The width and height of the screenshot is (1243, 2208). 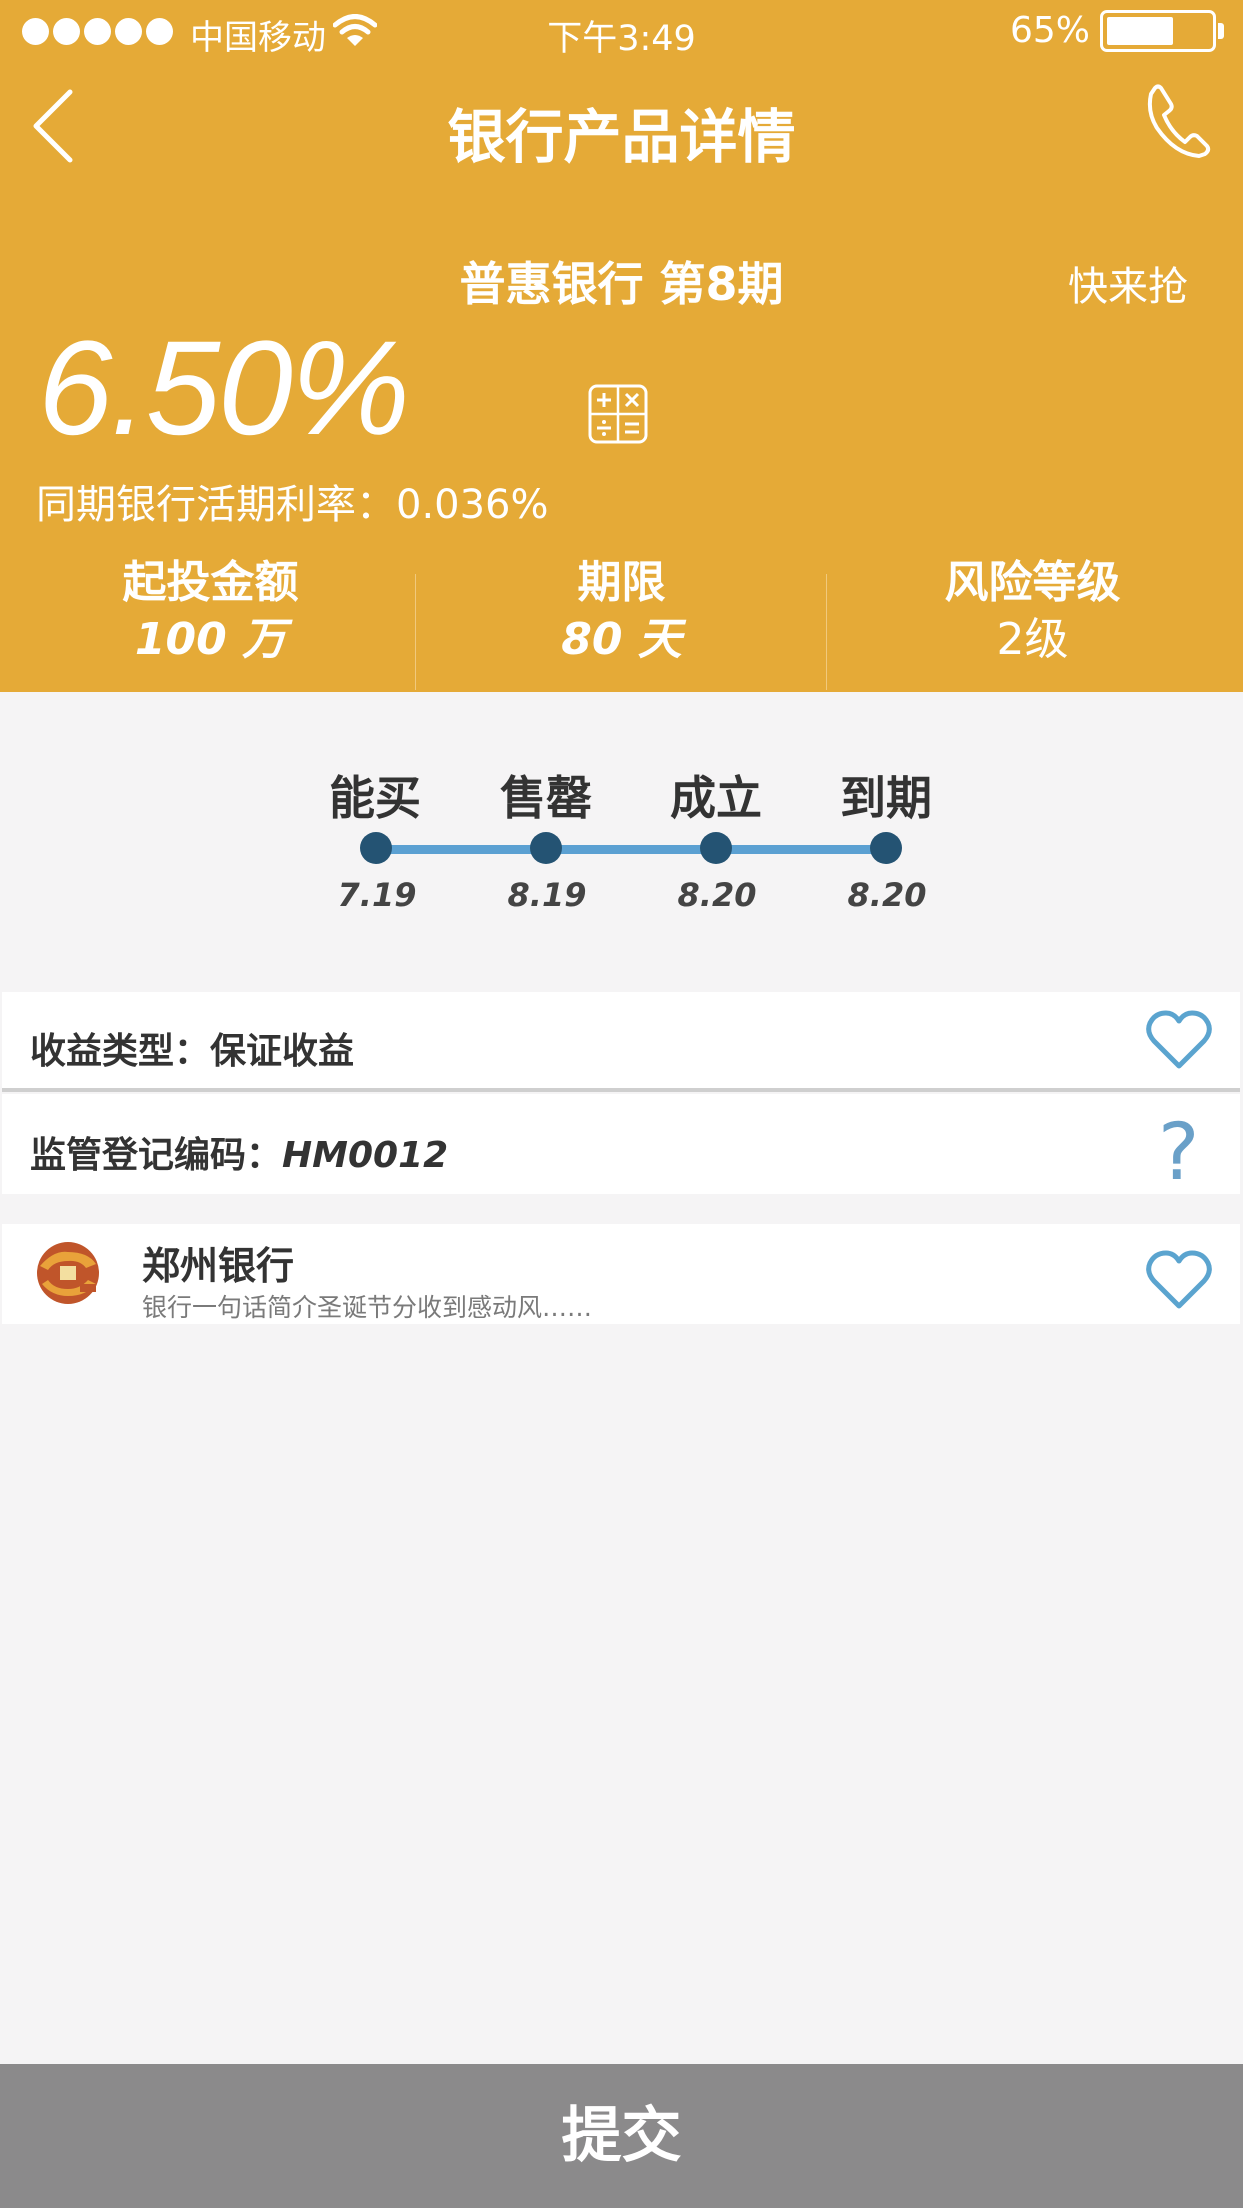 I want to click on timeline-date: 7.19, so click(x=377, y=895).